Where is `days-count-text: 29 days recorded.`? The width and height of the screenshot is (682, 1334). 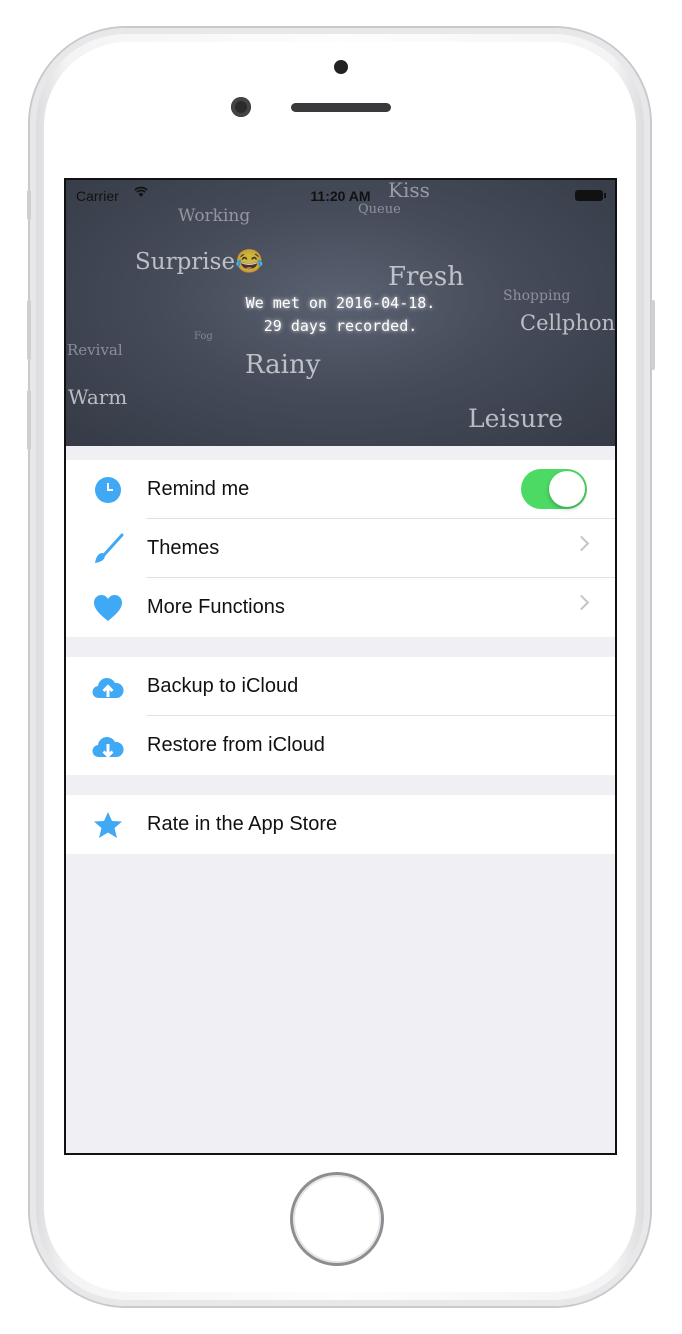
days-count-text: 29 days recorded. is located at coordinates (340, 326).